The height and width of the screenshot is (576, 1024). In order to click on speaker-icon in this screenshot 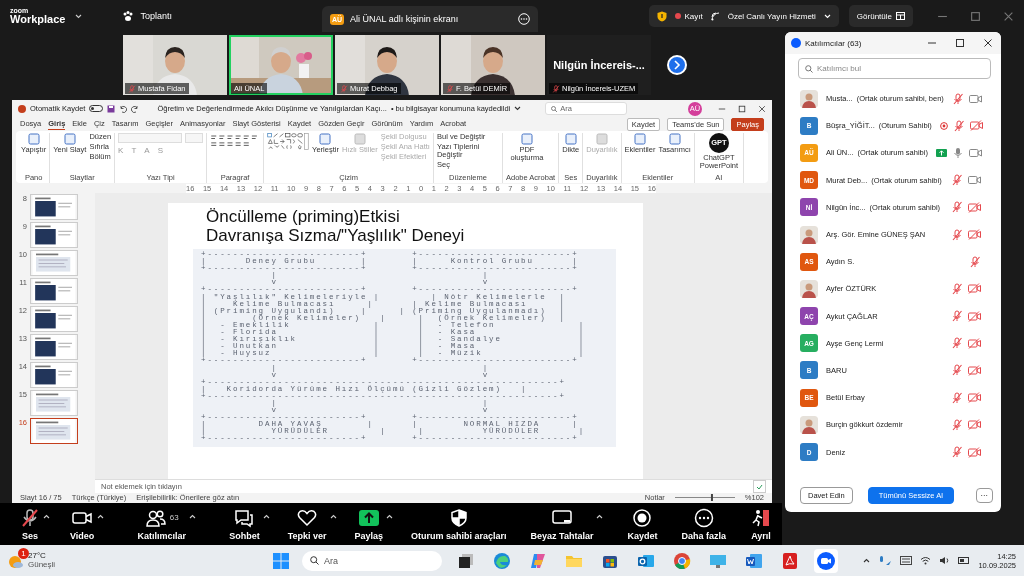, I will do `click(945, 560)`.